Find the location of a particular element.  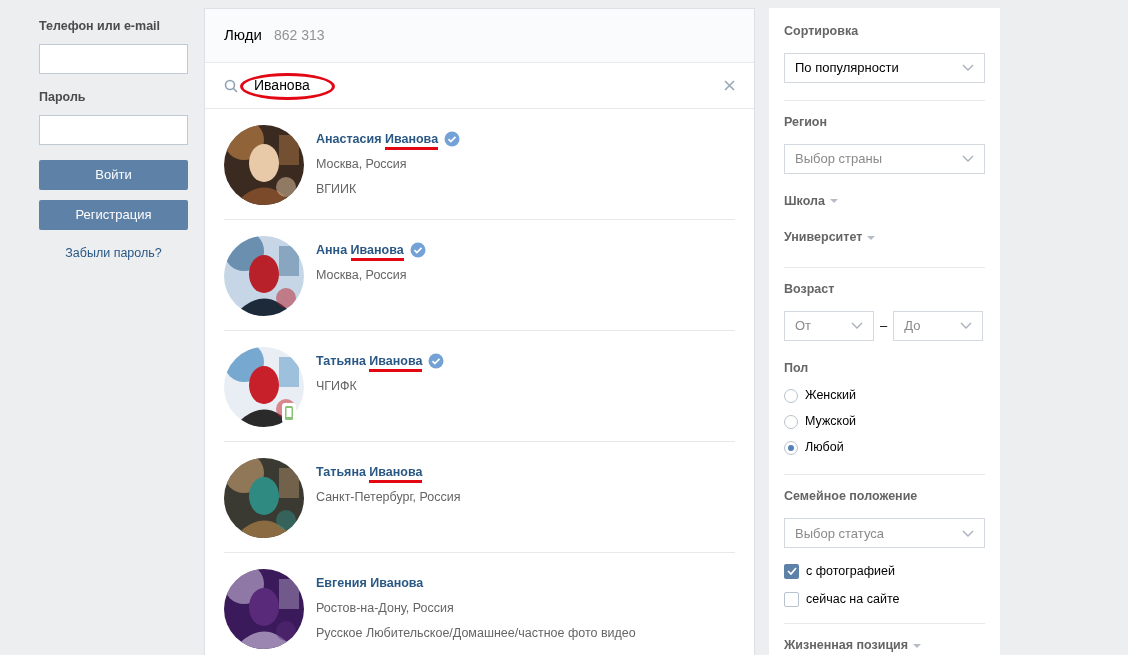

filter-label: Семейное положение is located at coordinates (851, 496).